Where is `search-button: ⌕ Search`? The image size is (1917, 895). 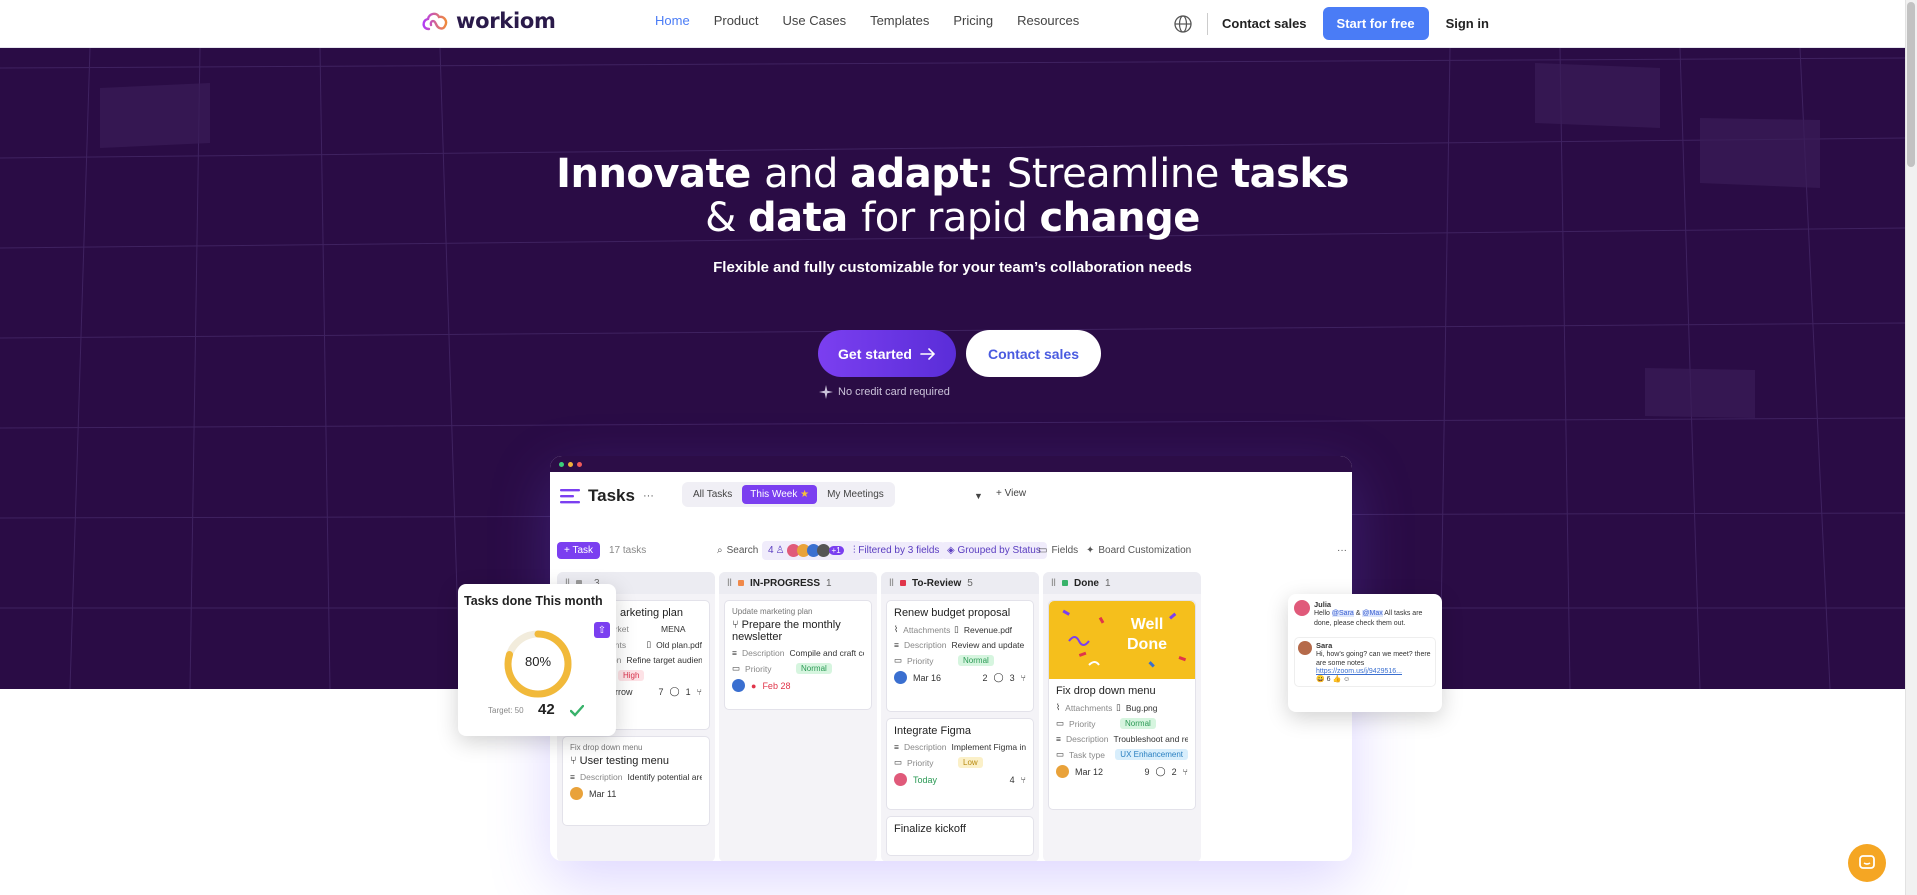
search-button: ⌕ Search is located at coordinates (737, 550).